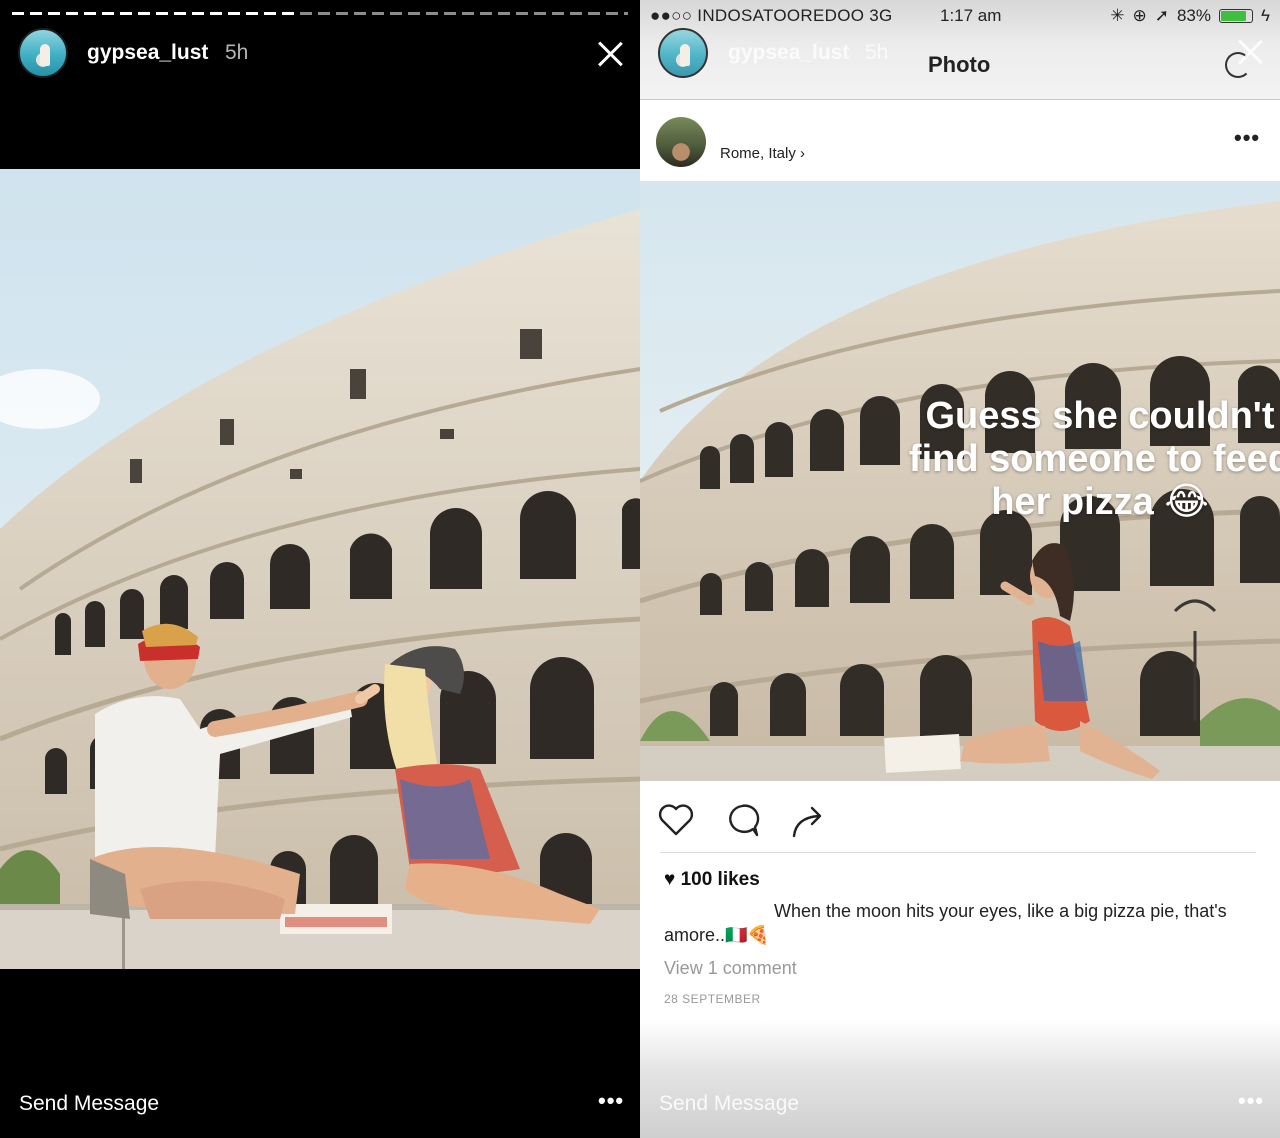  I want to click on battery-percent: 83%, so click(1193, 15).